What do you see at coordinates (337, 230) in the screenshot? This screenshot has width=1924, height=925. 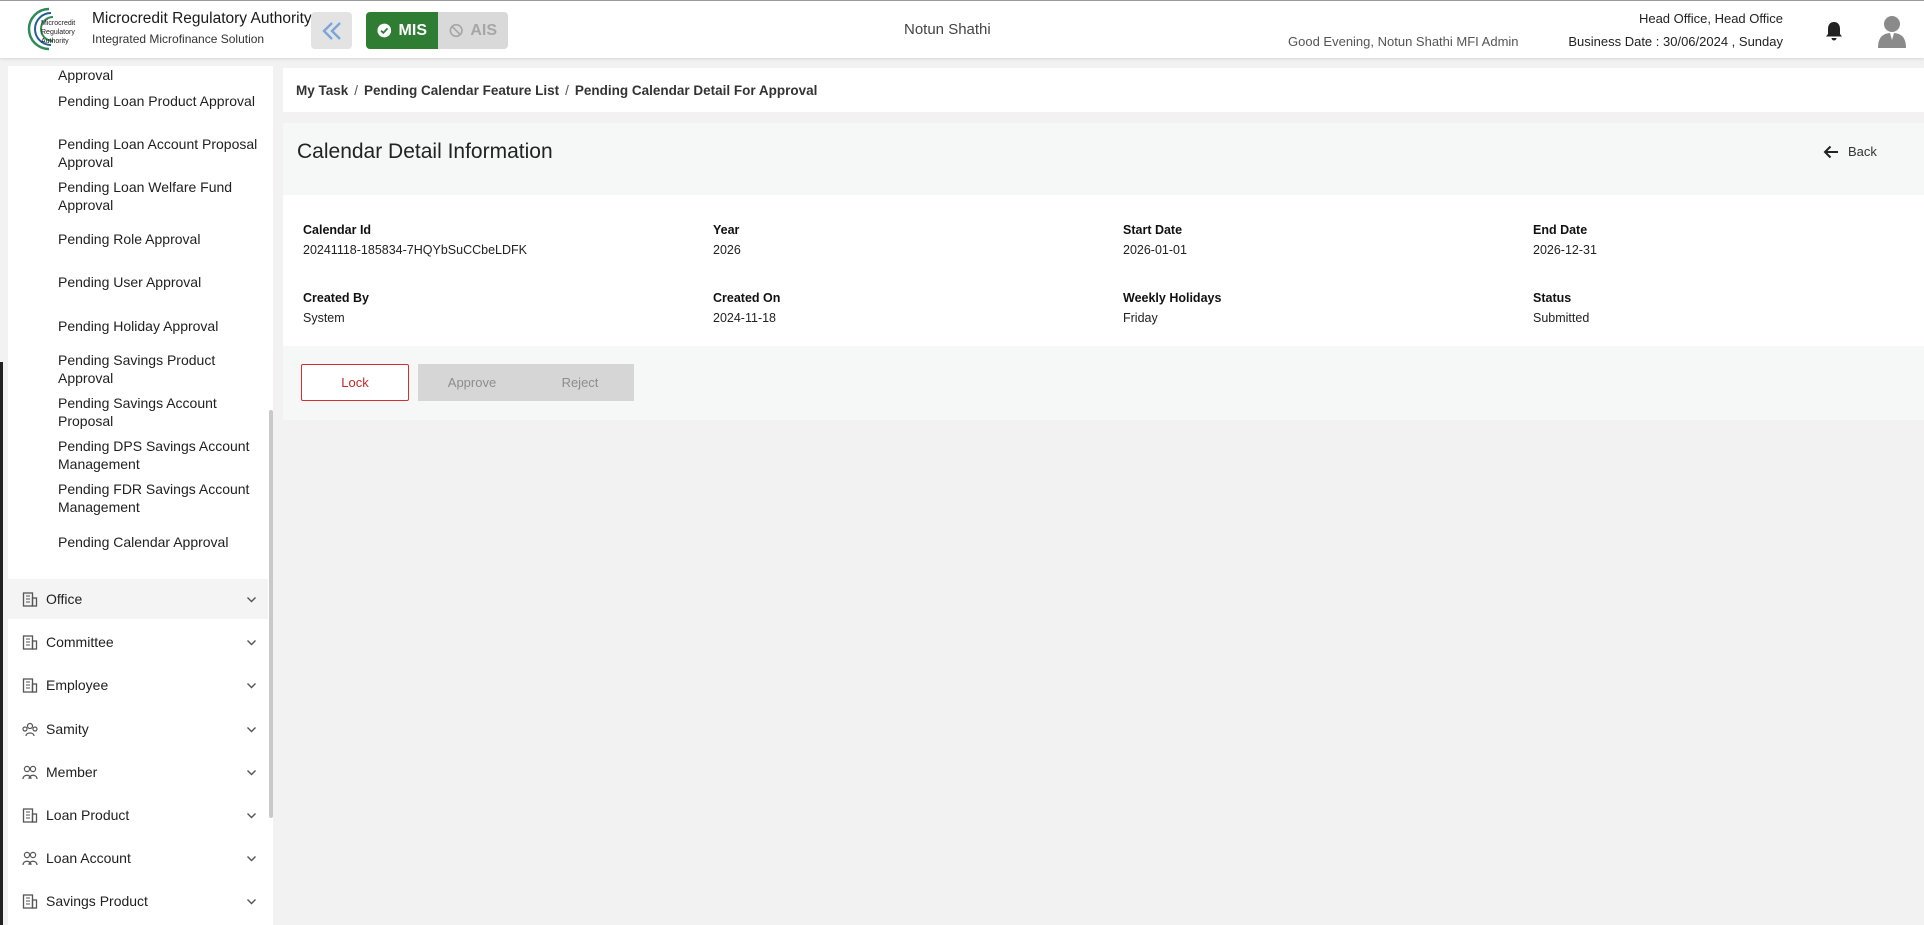 I see `field-label: Calendar Id` at bounding box center [337, 230].